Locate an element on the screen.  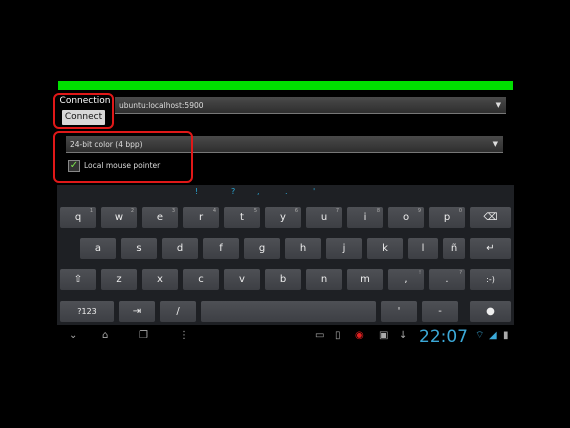
key-h: h is located at coordinates (303, 248).